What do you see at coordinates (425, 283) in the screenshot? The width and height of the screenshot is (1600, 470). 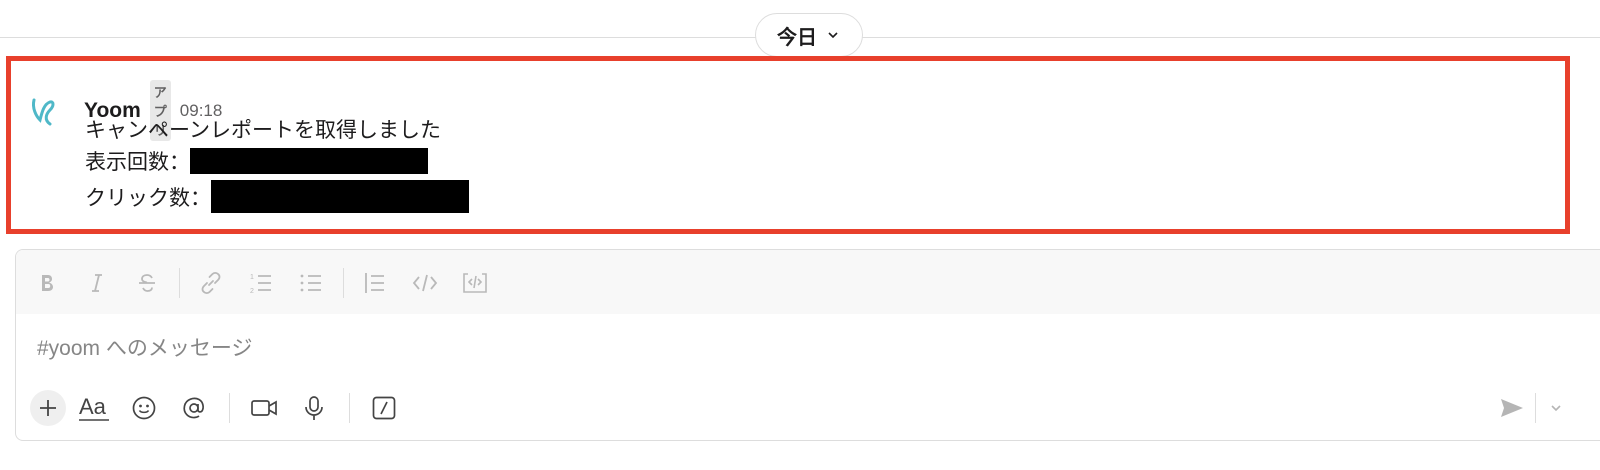 I see `code-icon` at bounding box center [425, 283].